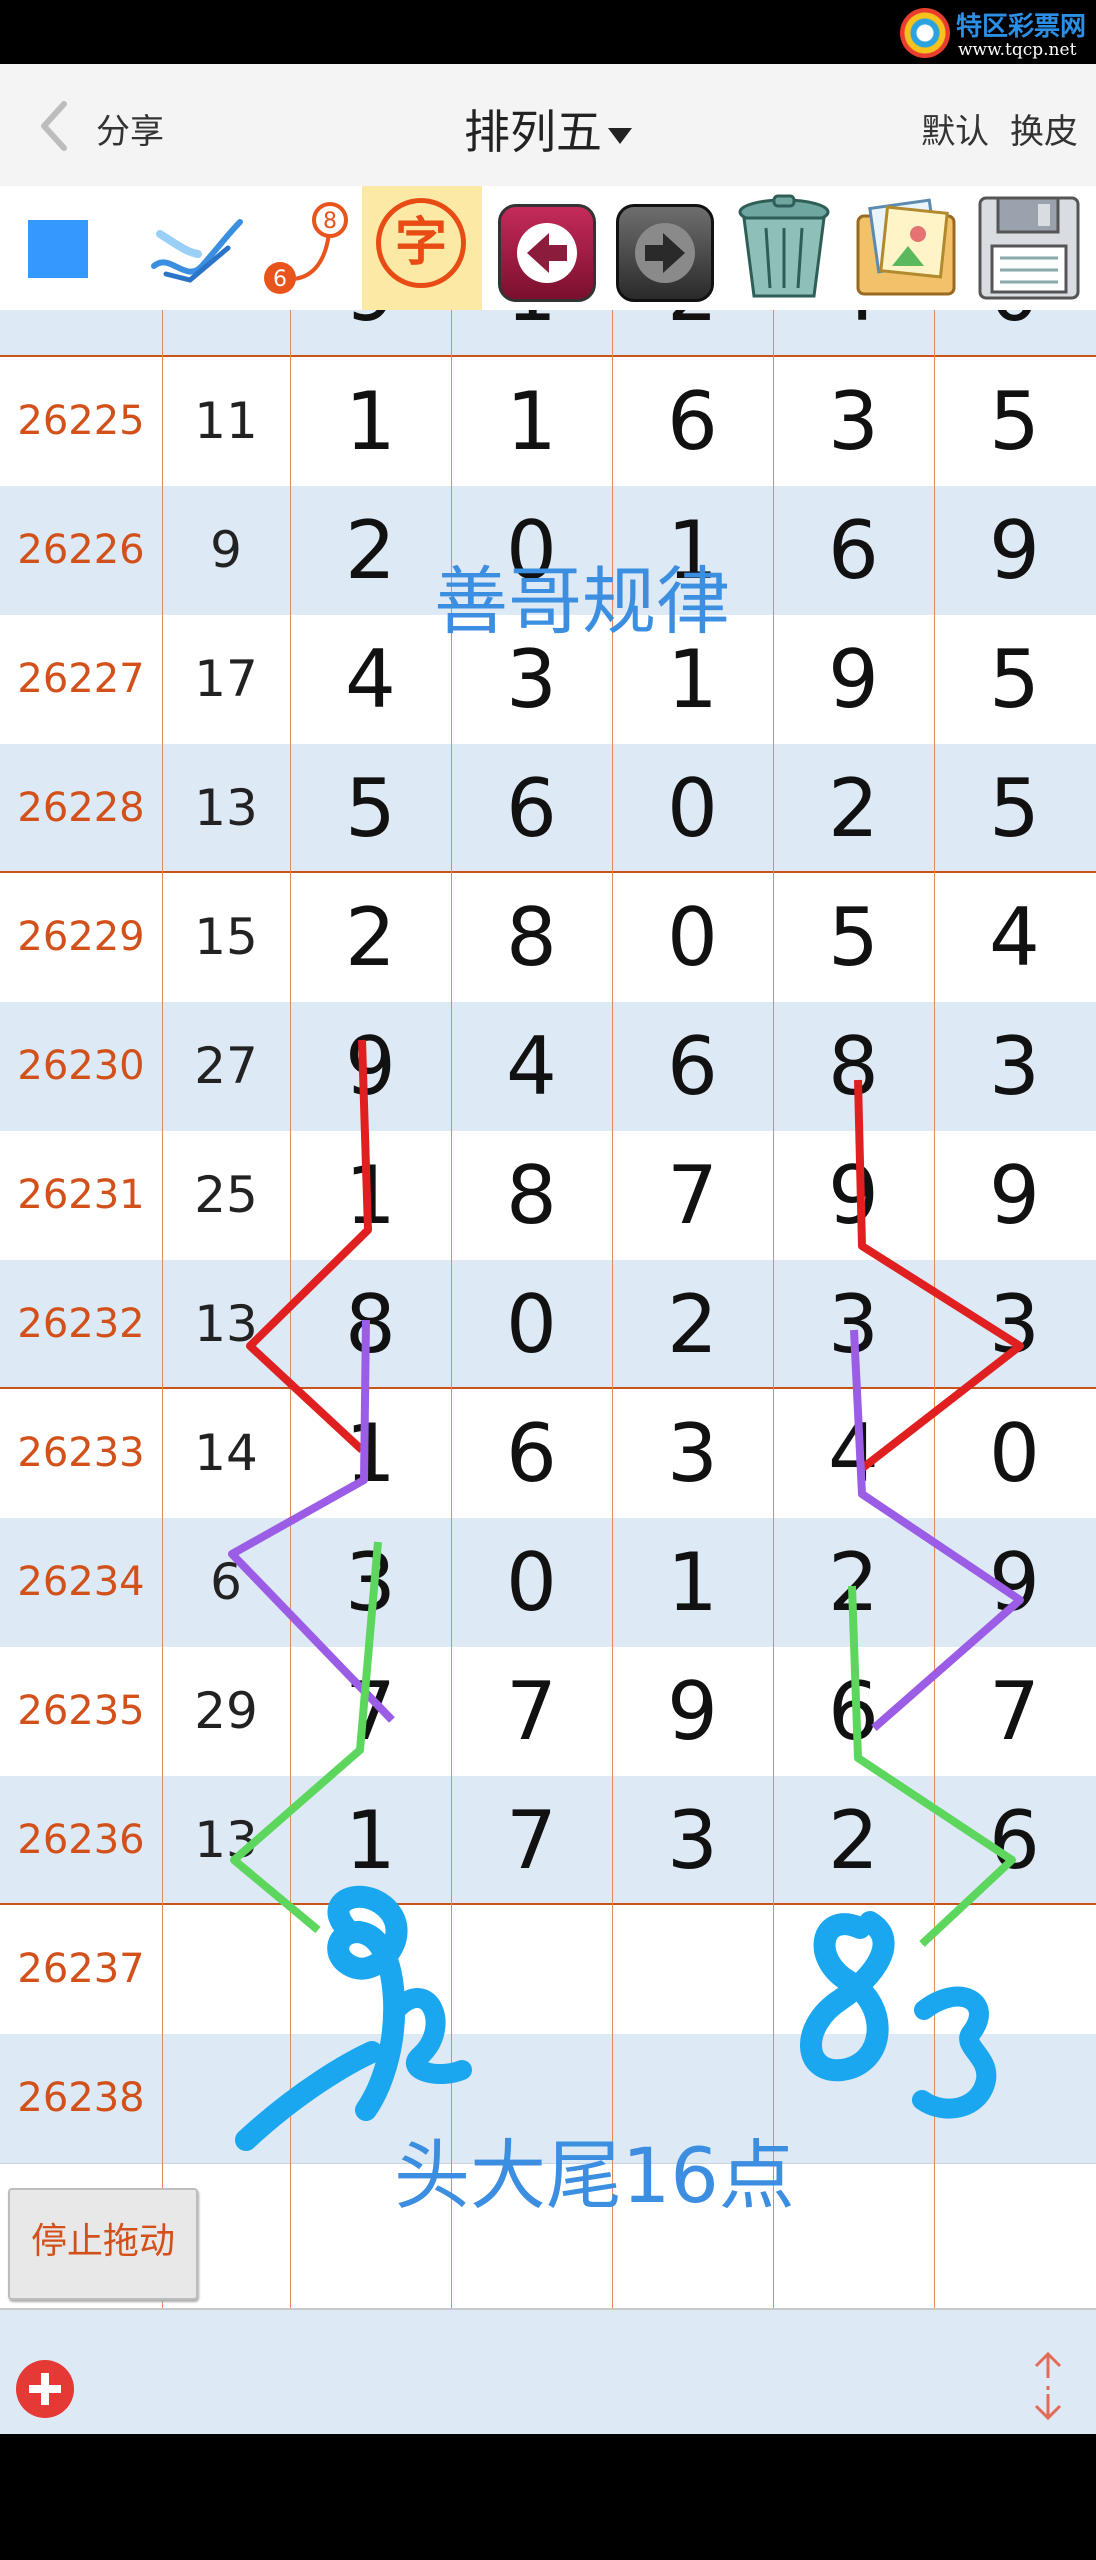 This screenshot has width=1096, height=2560. Describe the element at coordinates (594, 2175) in the screenshot. I see `annotation-bottom-text: 头大尾16点` at that location.